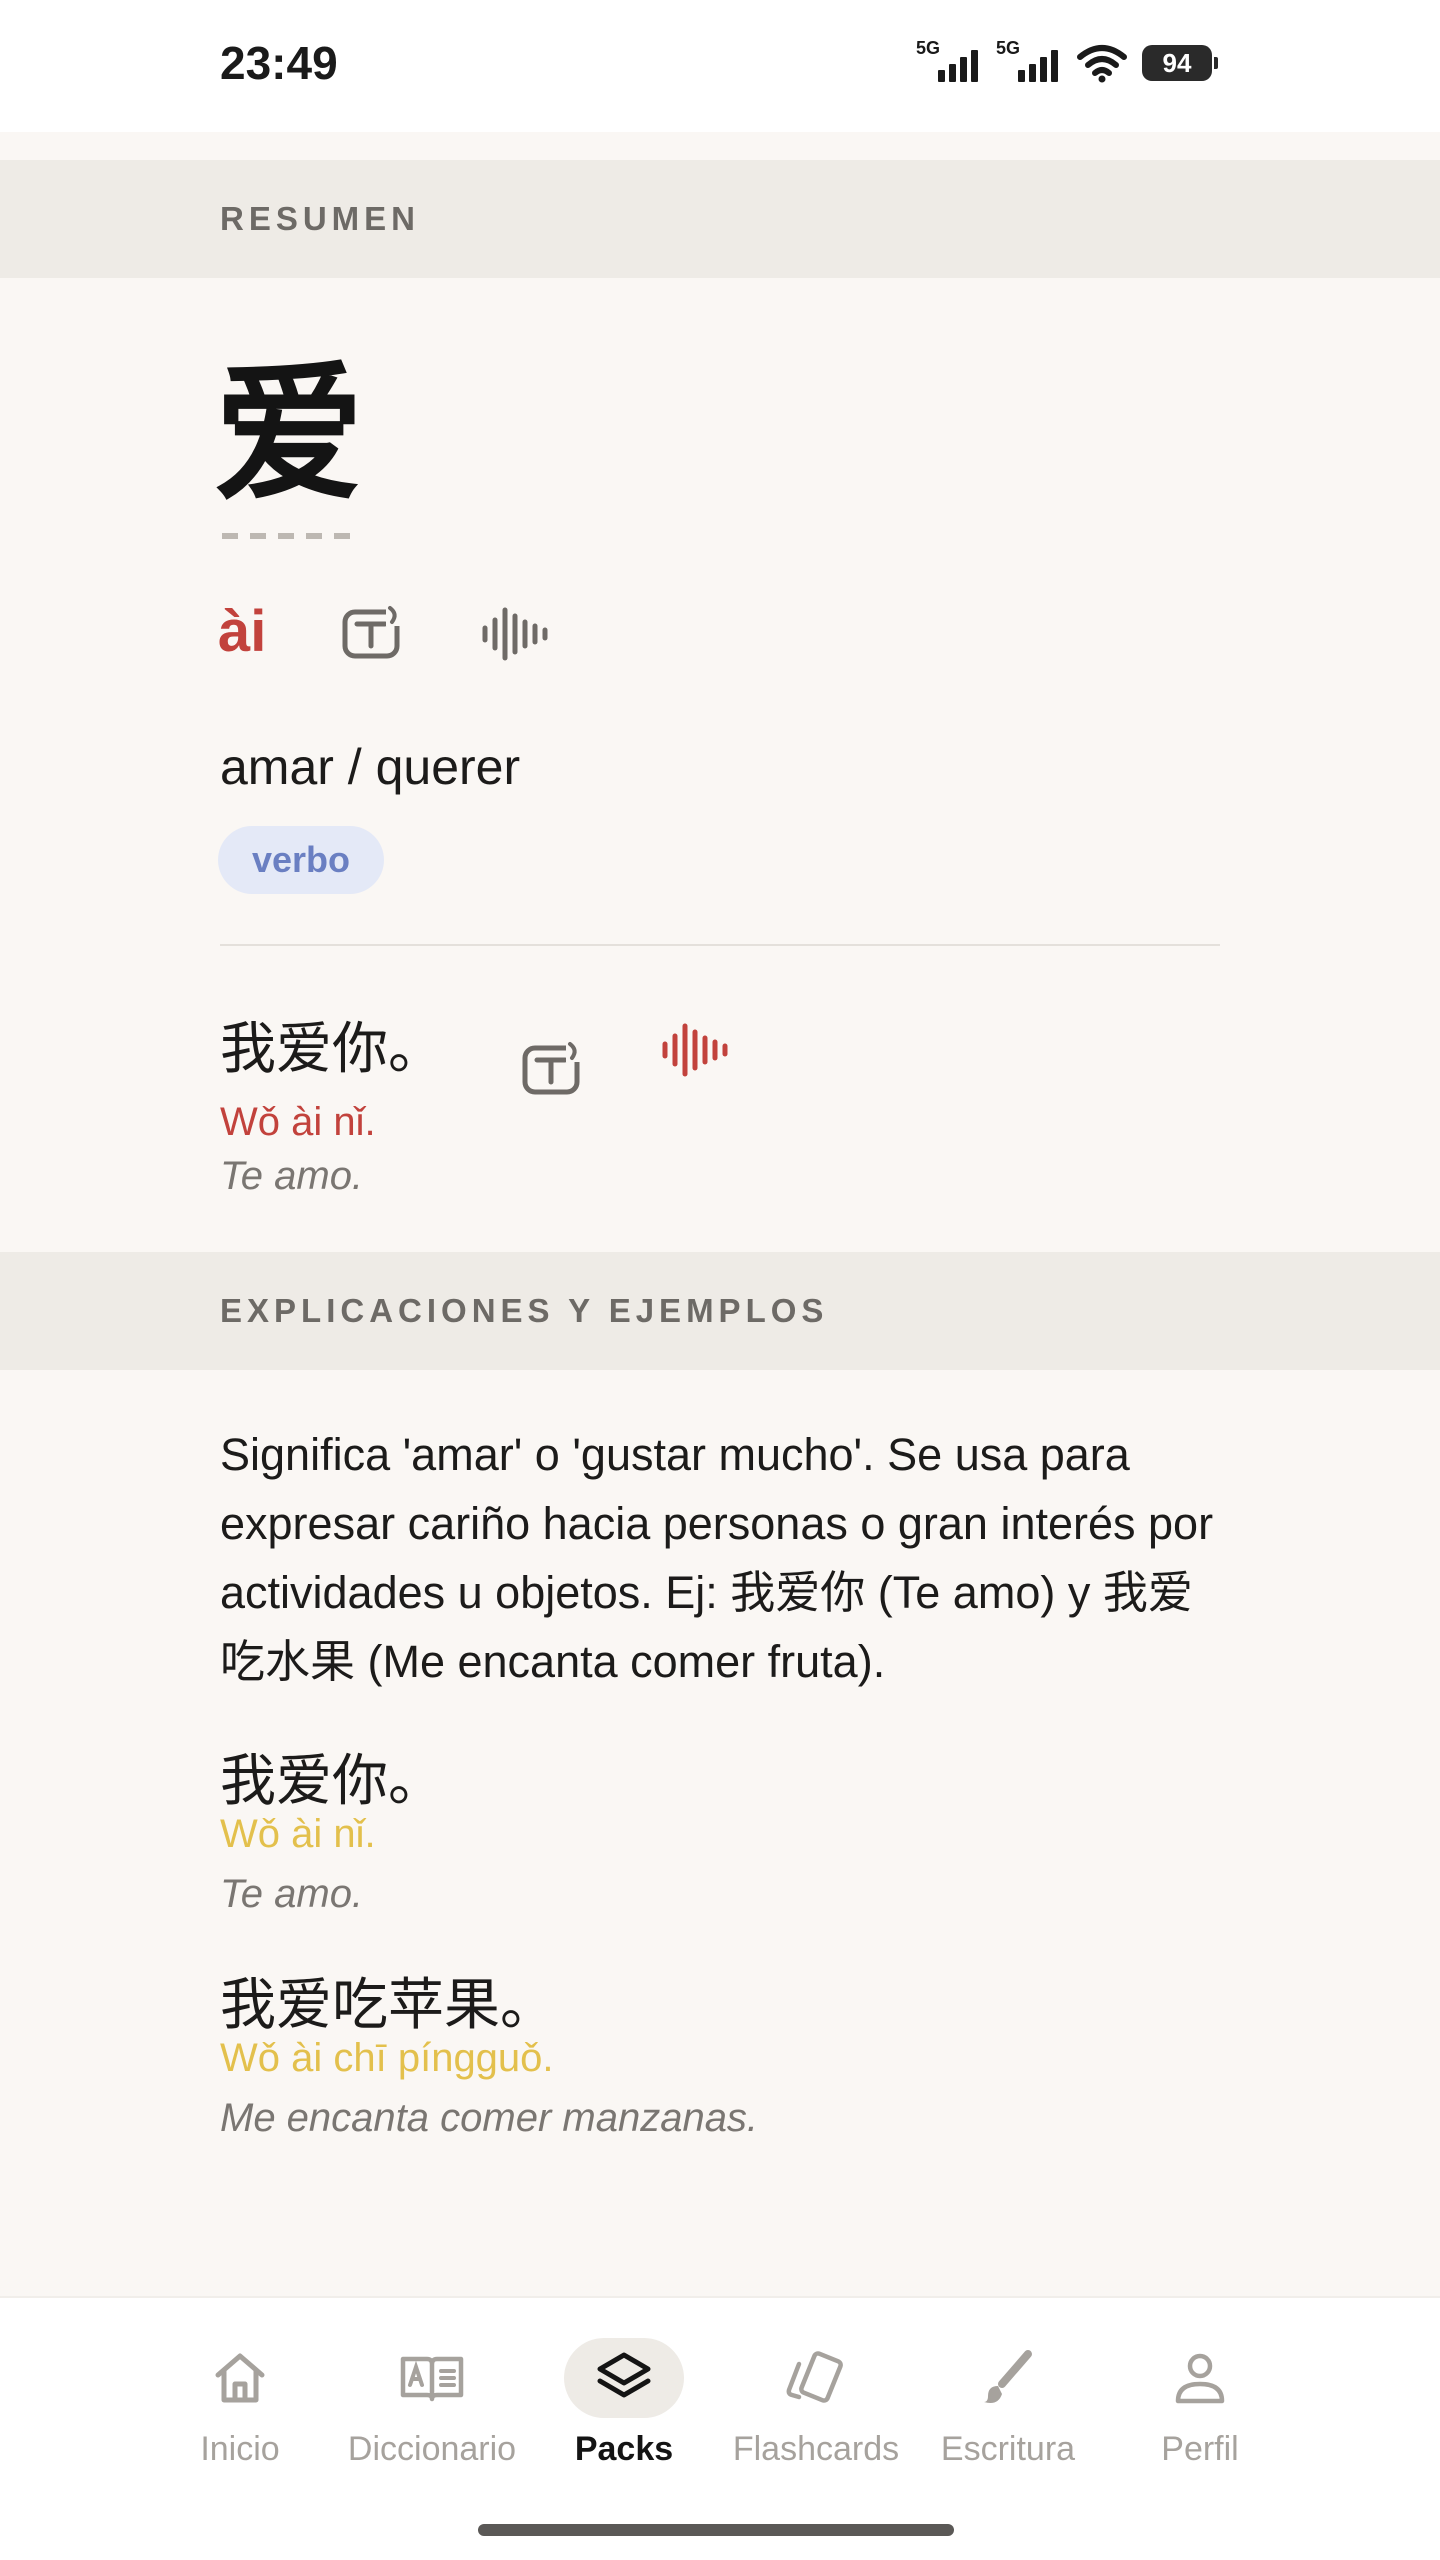  I want to click on explanations-section-title: EXPLICACIONES Y EJEMPLOS, so click(524, 1310).